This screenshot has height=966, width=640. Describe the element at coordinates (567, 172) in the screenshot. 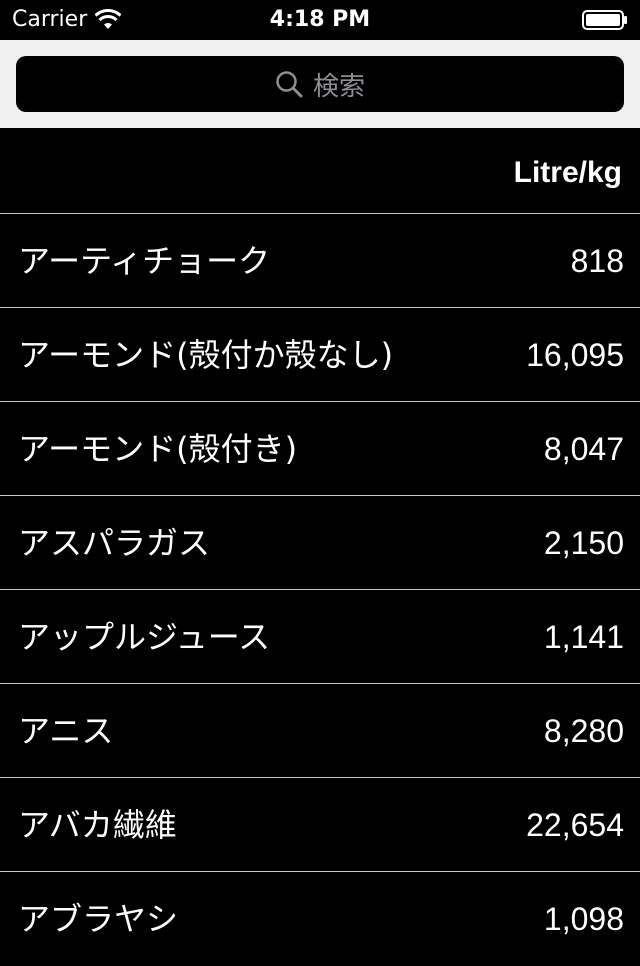

I see `column-header-unit: Litre/kg` at that location.